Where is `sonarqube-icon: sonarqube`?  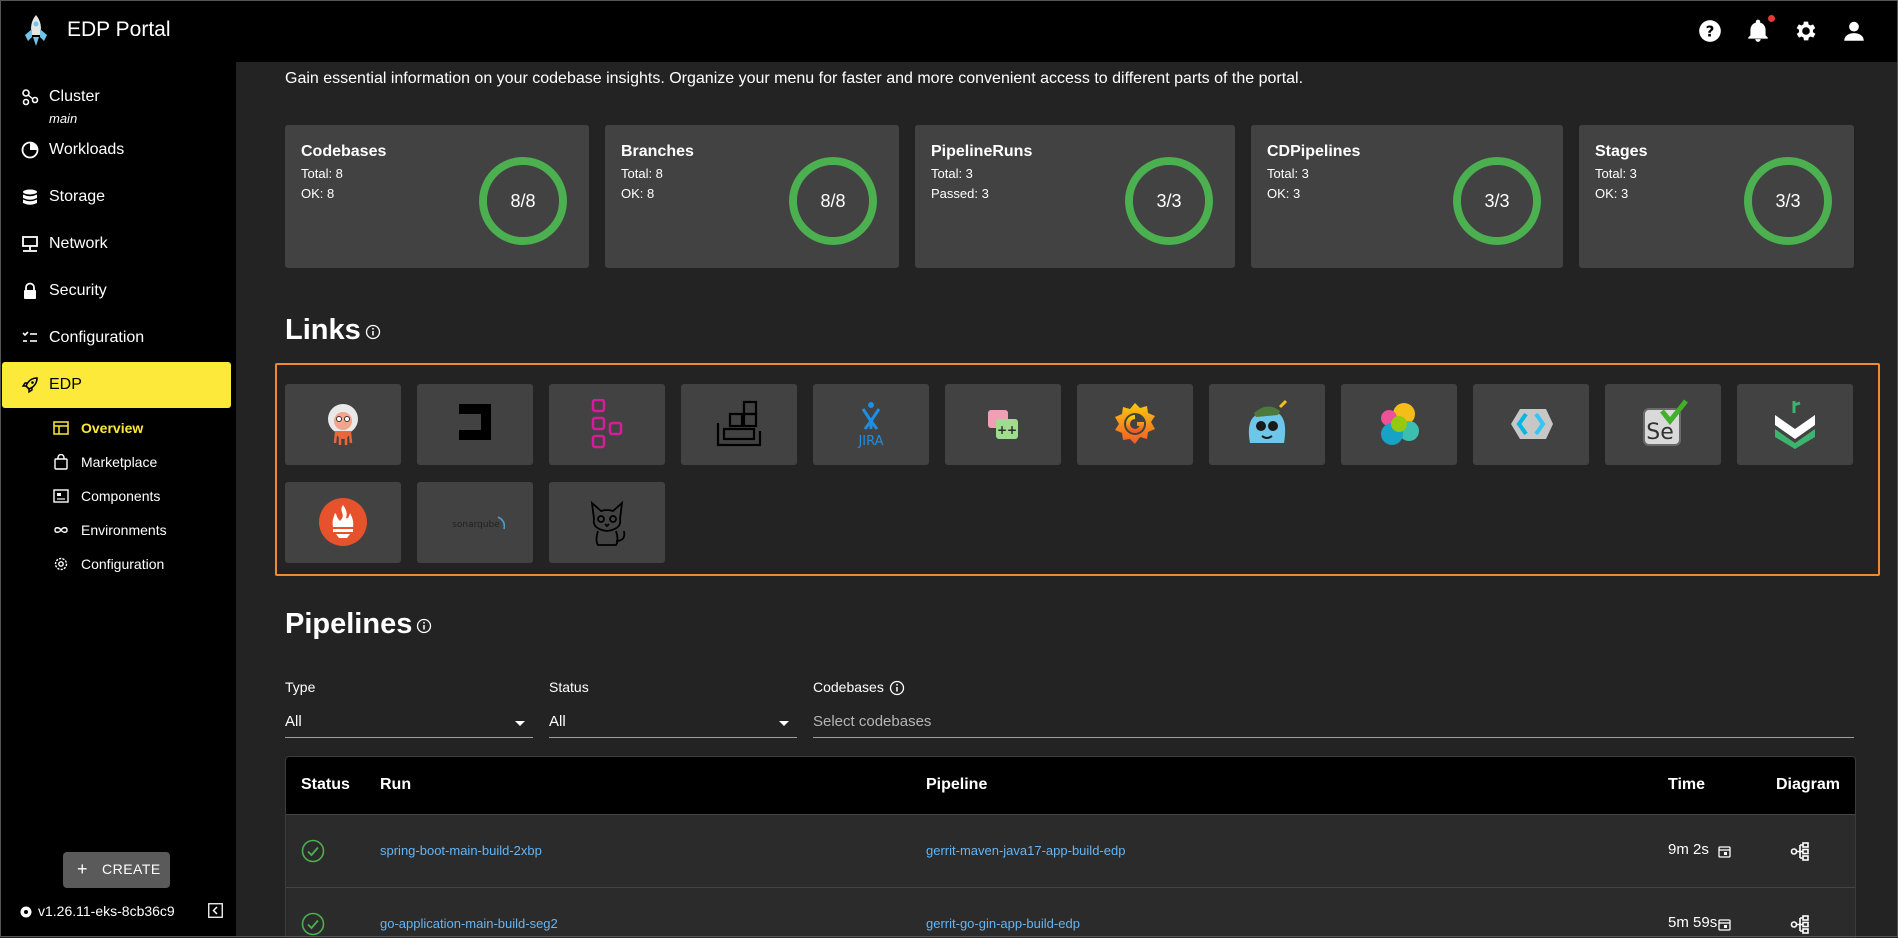
sonarqube-icon: sonarqube is located at coordinates (478, 523).